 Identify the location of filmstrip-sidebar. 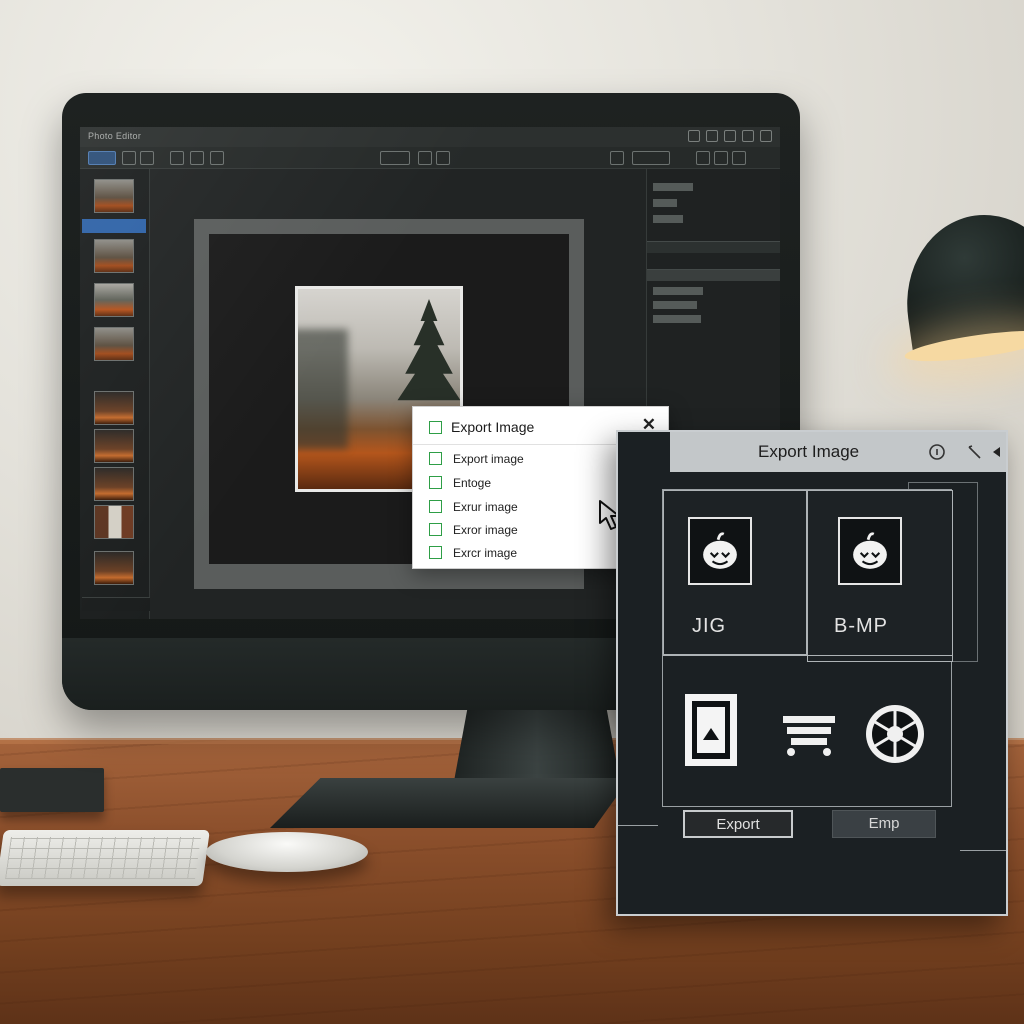
(115, 394).